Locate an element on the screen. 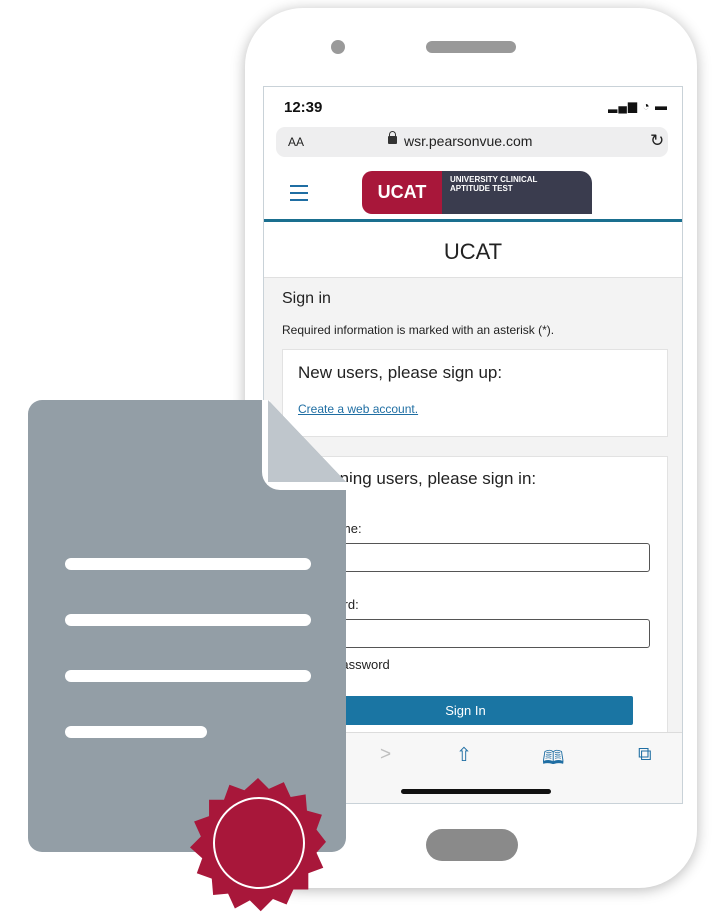 The width and height of the screenshot is (715, 918). status-icons: ▂▄▆ ◔ ▬ is located at coordinates (638, 106).